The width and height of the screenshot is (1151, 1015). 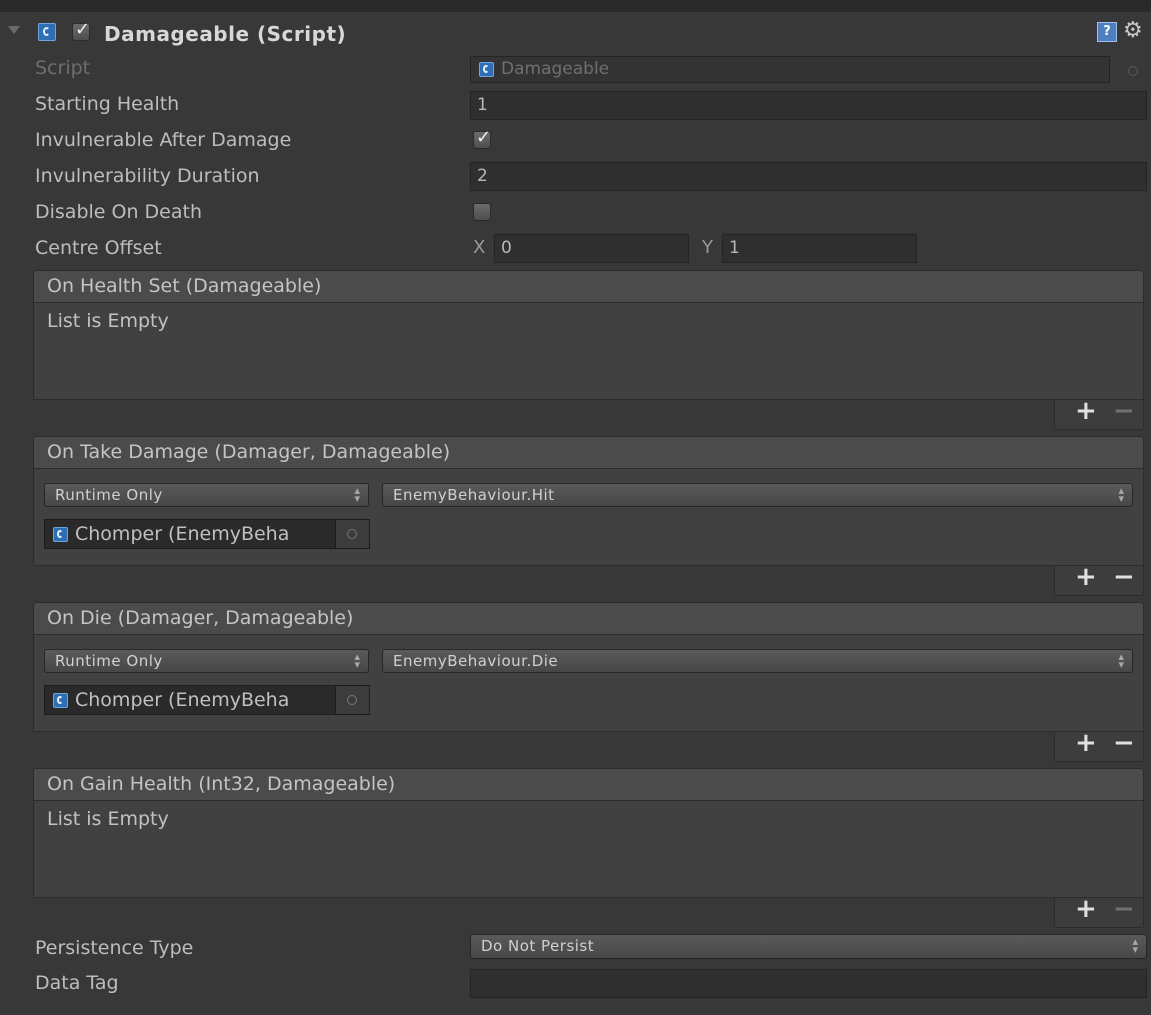 What do you see at coordinates (757, 661) in the screenshot?
I see `function-dropdown: EnemyBehaviour.Die ▴ ▾` at bounding box center [757, 661].